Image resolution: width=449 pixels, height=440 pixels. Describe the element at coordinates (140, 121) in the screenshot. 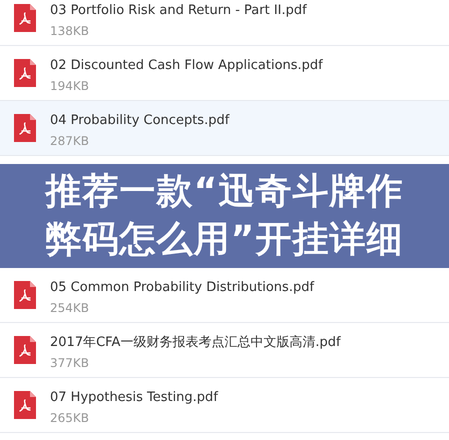

I see `file-name: 04 Probability Concepts.pdf` at that location.